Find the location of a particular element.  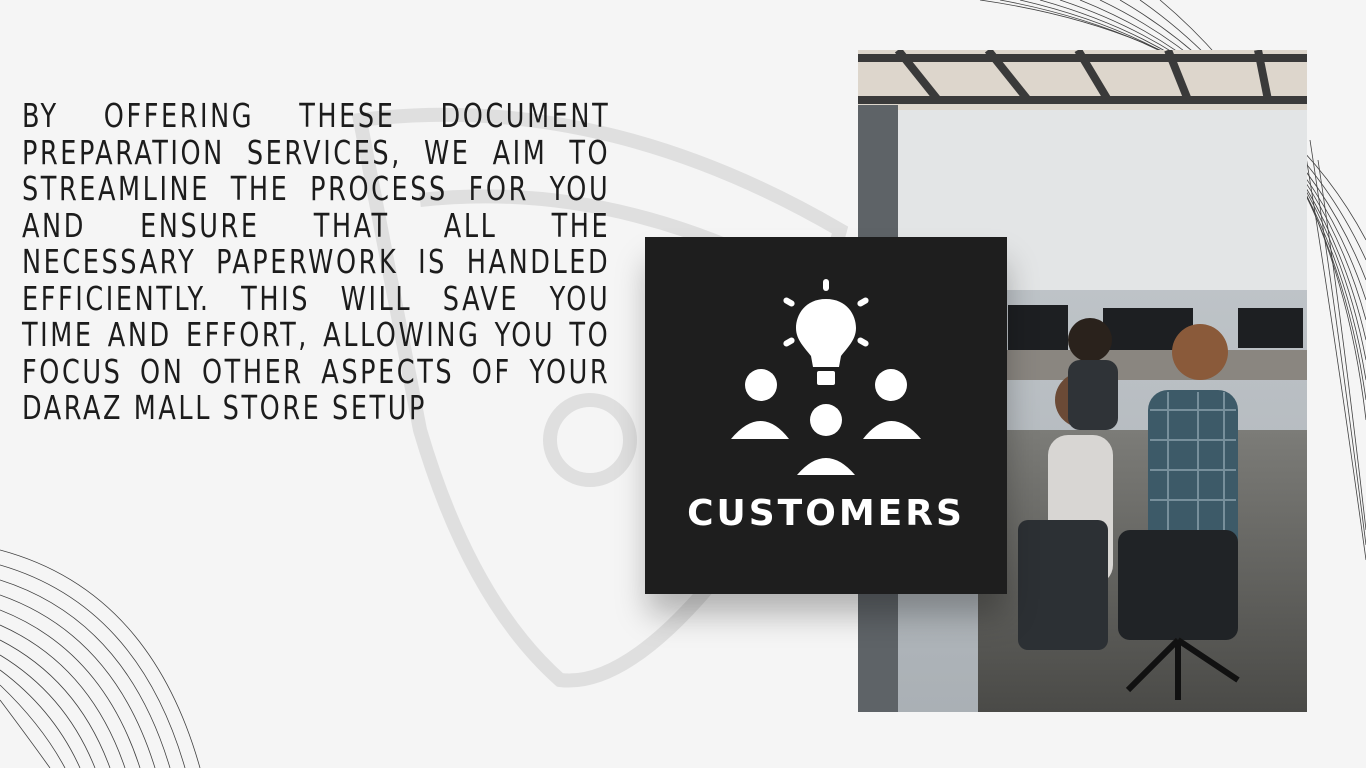

card-label: CUSTOMERS is located at coordinates (826, 513).